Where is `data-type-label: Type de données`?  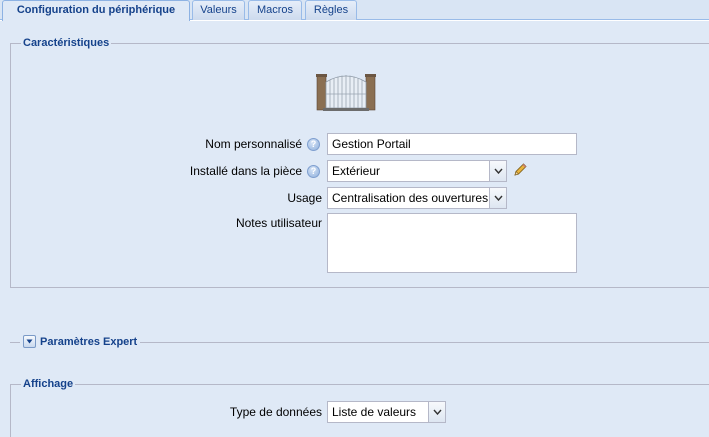
data-type-label: Type de données is located at coordinates (275, 412).